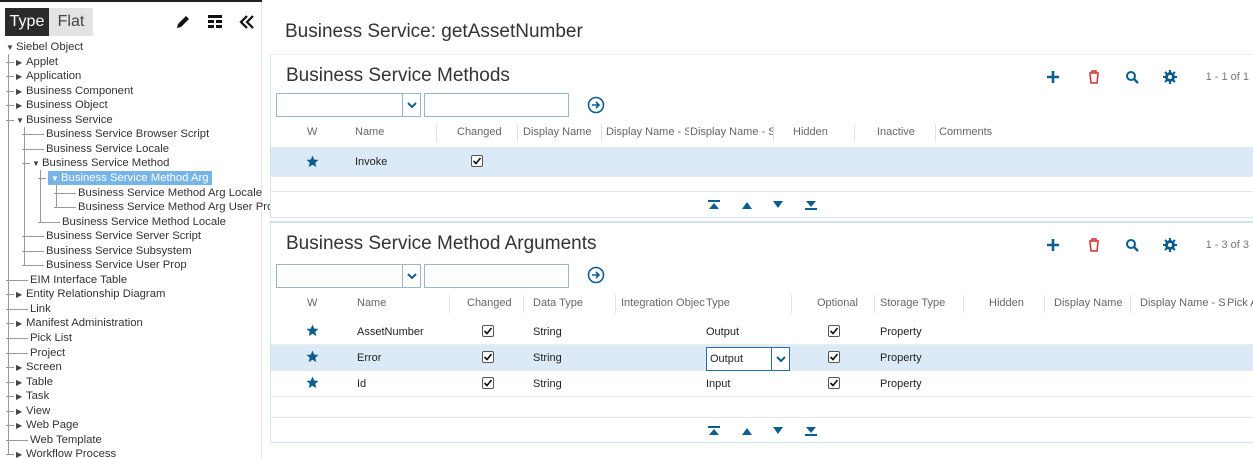  I want to click on pencil-icon, so click(183, 22).